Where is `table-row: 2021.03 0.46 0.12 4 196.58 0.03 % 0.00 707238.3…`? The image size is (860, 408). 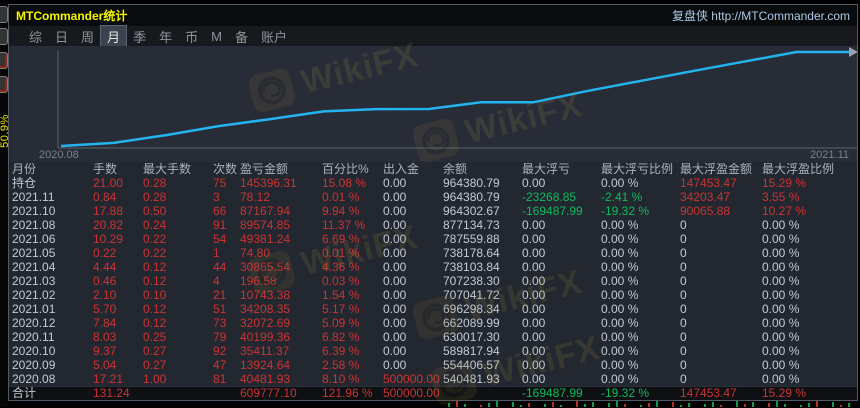
table-row: 2021.03 0.46 0.12 4 196.58 0.03 % 0.00 707238.3… is located at coordinates (433, 281).